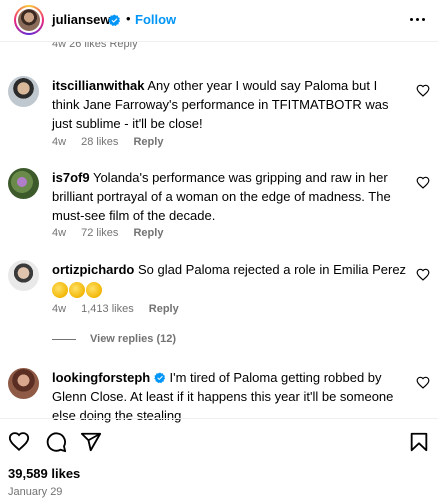 The width and height of the screenshot is (438, 502). Describe the element at coordinates (419, 442) in the screenshot. I see `bookmark-icon` at that location.